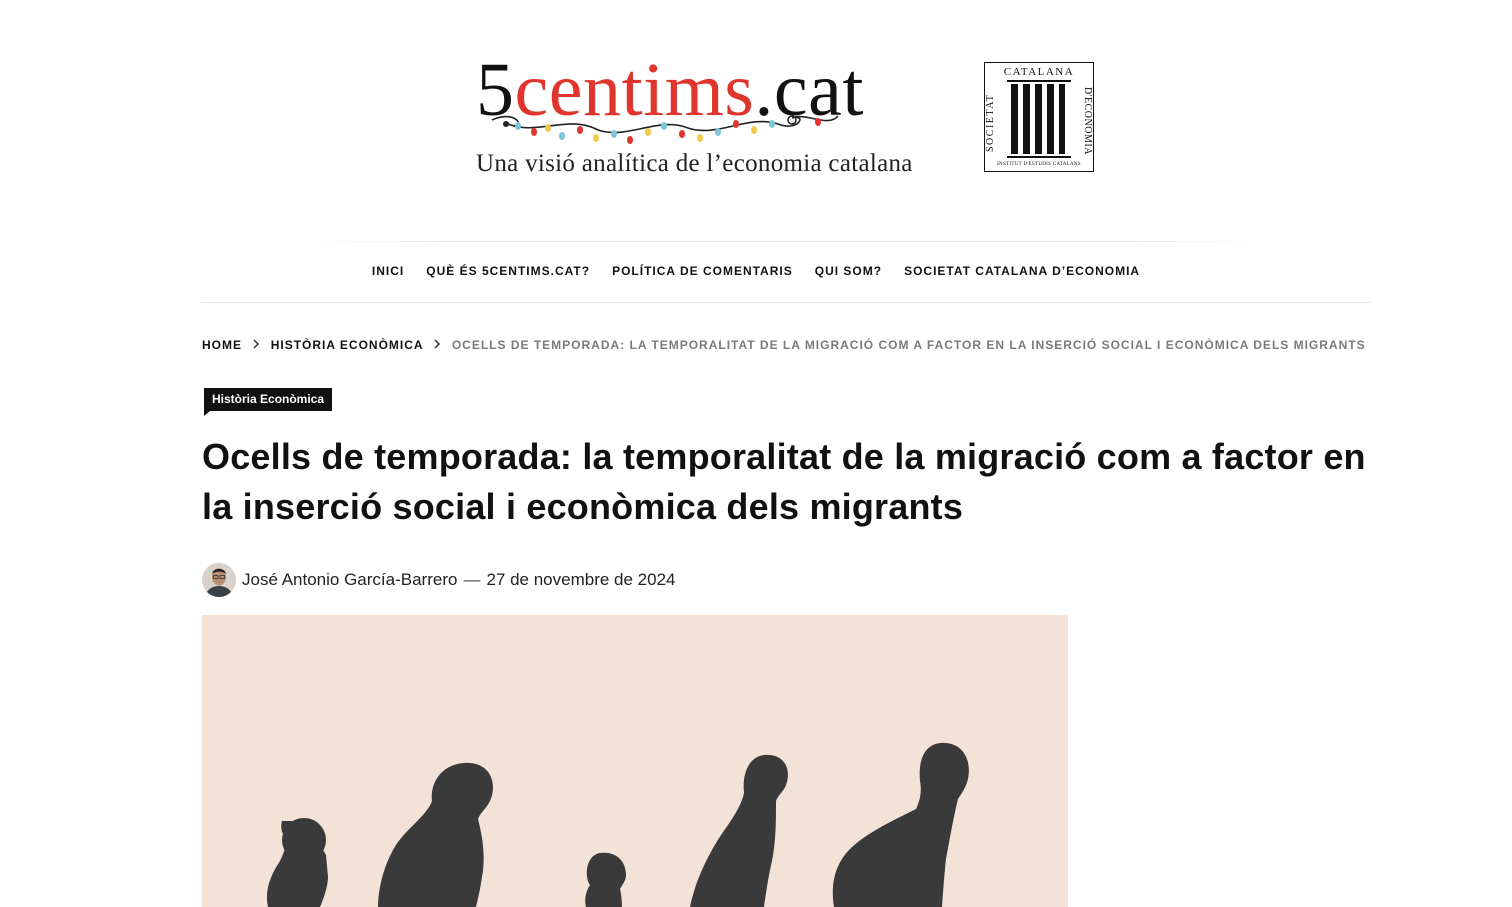 Image resolution: width=1512 pixels, height=907 pixels. What do you see at coordinates (702, 271) in the screenshot?
I see `nav-item-politica-comentaris: POLÍTICA DE COMENTARIS` at bounding box center [702, 271].